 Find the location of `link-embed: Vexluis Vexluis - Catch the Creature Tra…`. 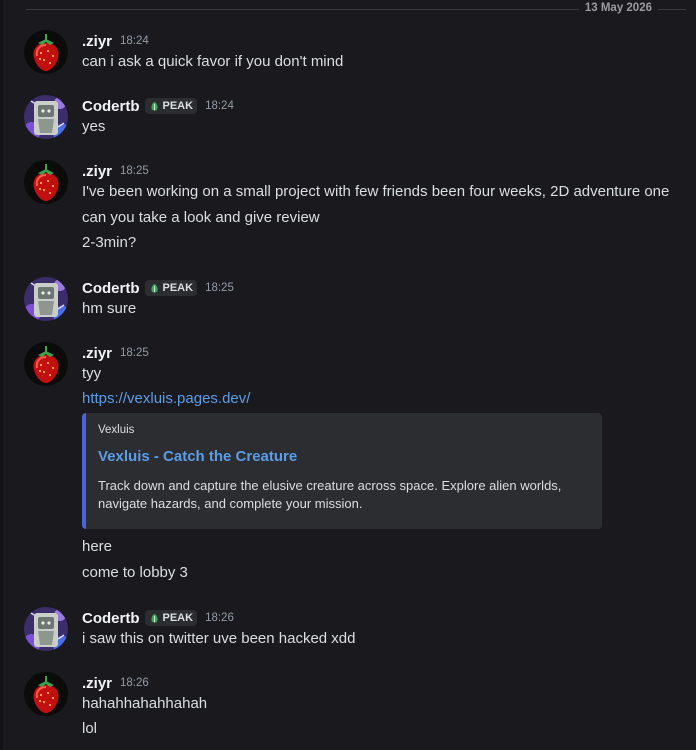

link-embed: Vexluis Vexluis - Catch the Creature Tra… is located at coordinates (342, 471).